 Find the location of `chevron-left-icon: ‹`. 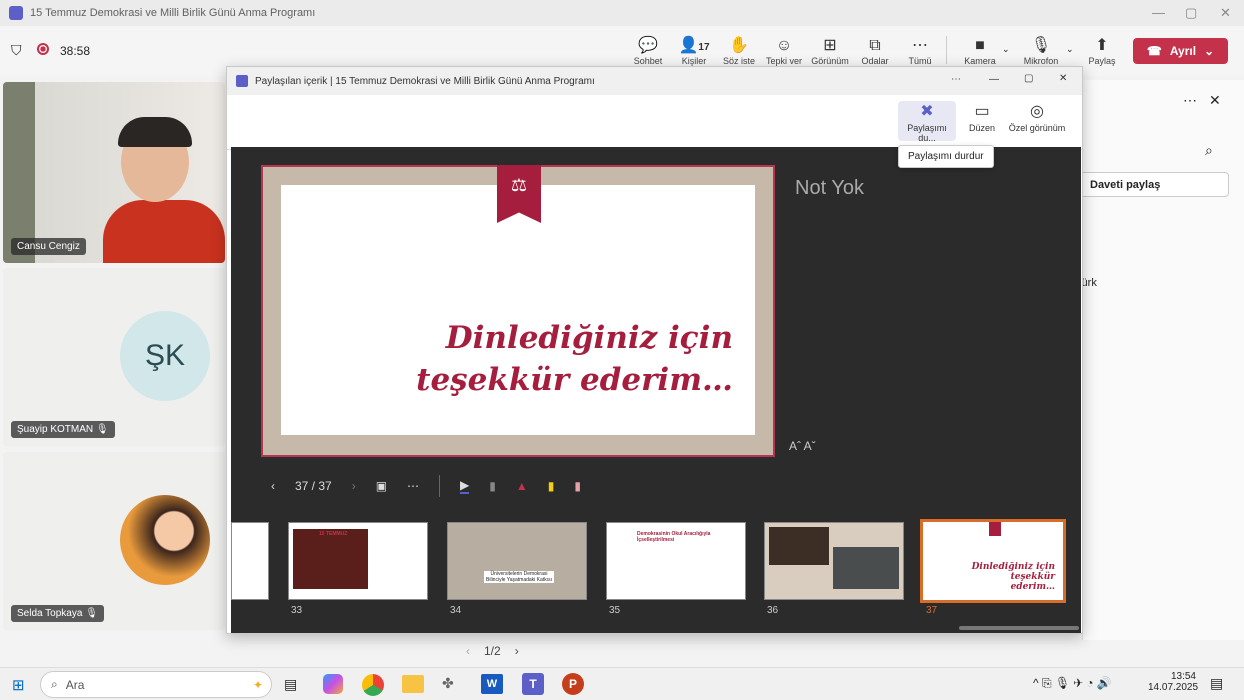

chevron-left-icon: ‹ is located at coordinates (468, 651).